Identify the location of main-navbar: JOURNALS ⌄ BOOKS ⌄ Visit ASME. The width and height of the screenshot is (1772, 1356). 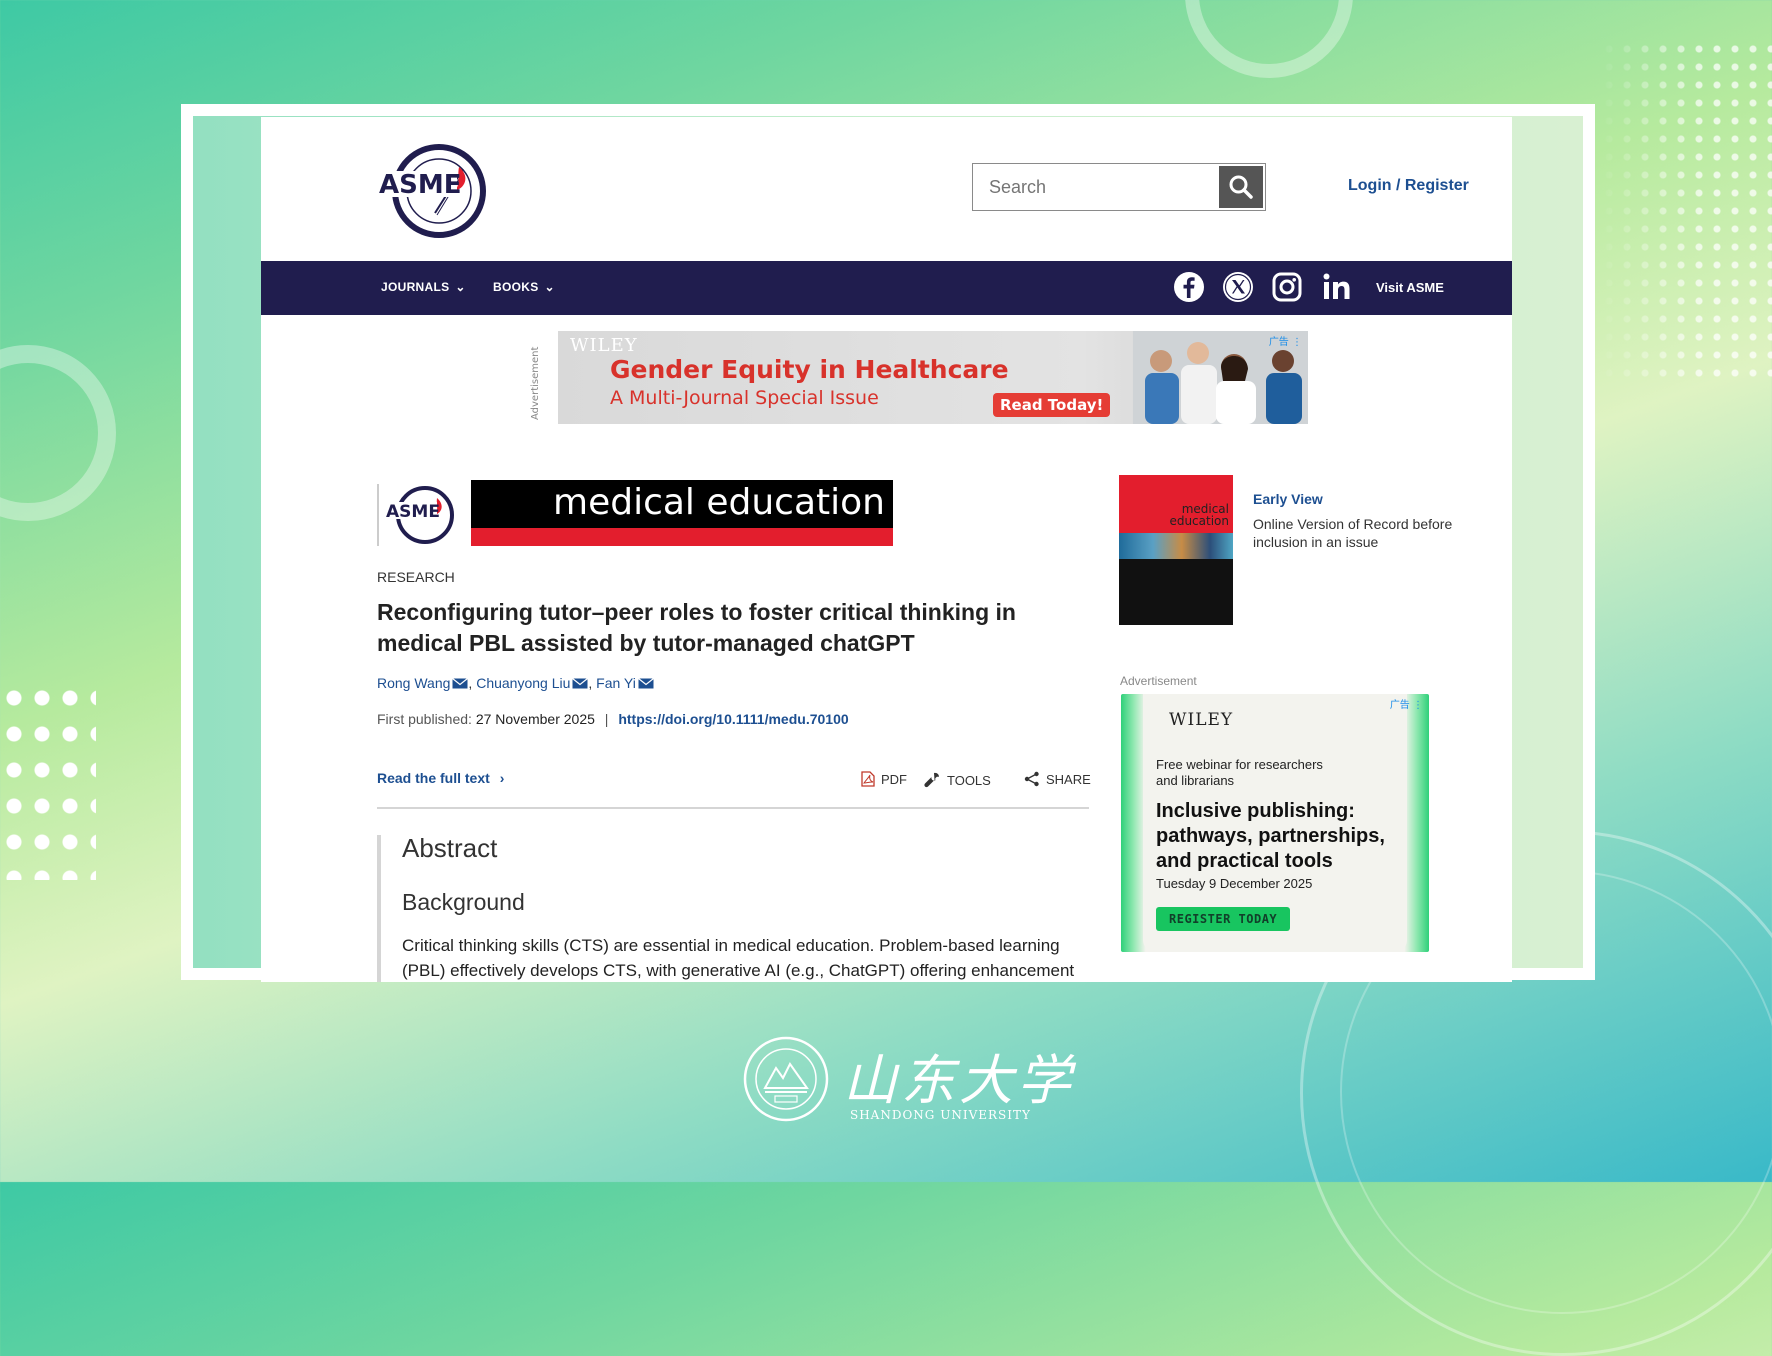
(886, 288).